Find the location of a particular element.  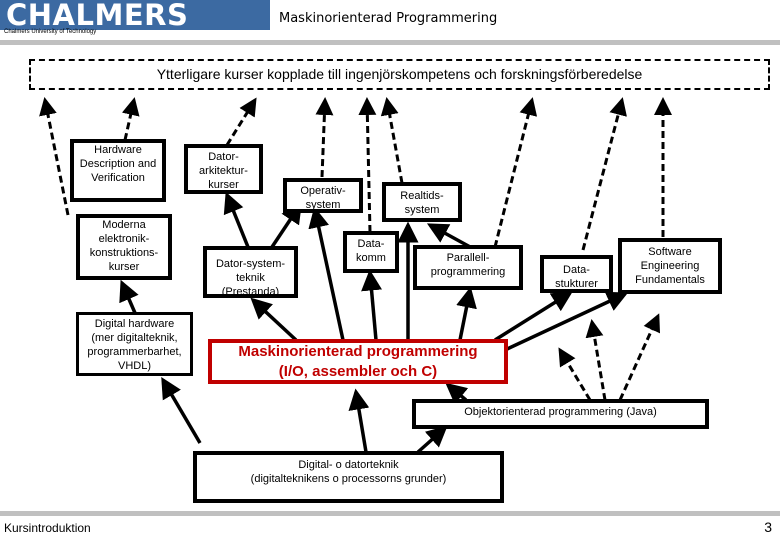

node-parallellprogrammering: Parallell- programmering is located at coordinates (468, 267).